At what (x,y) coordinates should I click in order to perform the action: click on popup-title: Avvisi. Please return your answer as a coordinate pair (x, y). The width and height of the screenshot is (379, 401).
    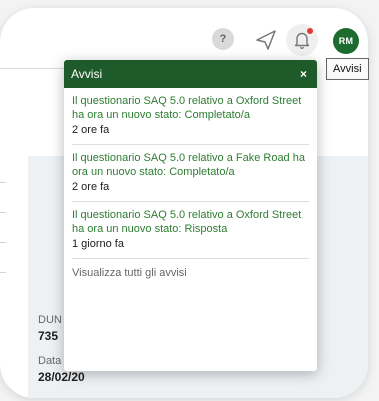
    Looking at the image, I should click on (87, 74).